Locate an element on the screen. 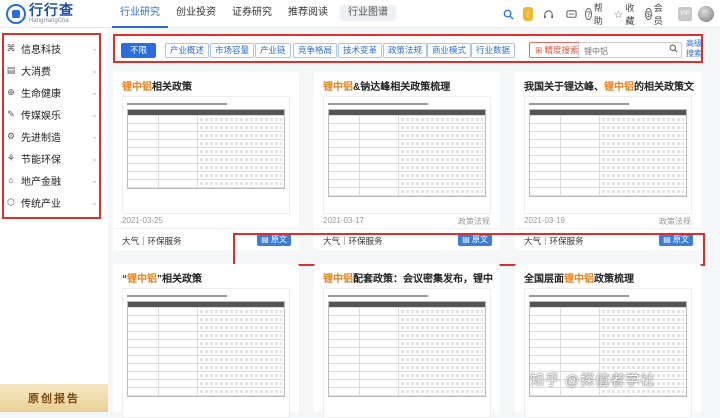  search-box is located at coordinates (630, 50).